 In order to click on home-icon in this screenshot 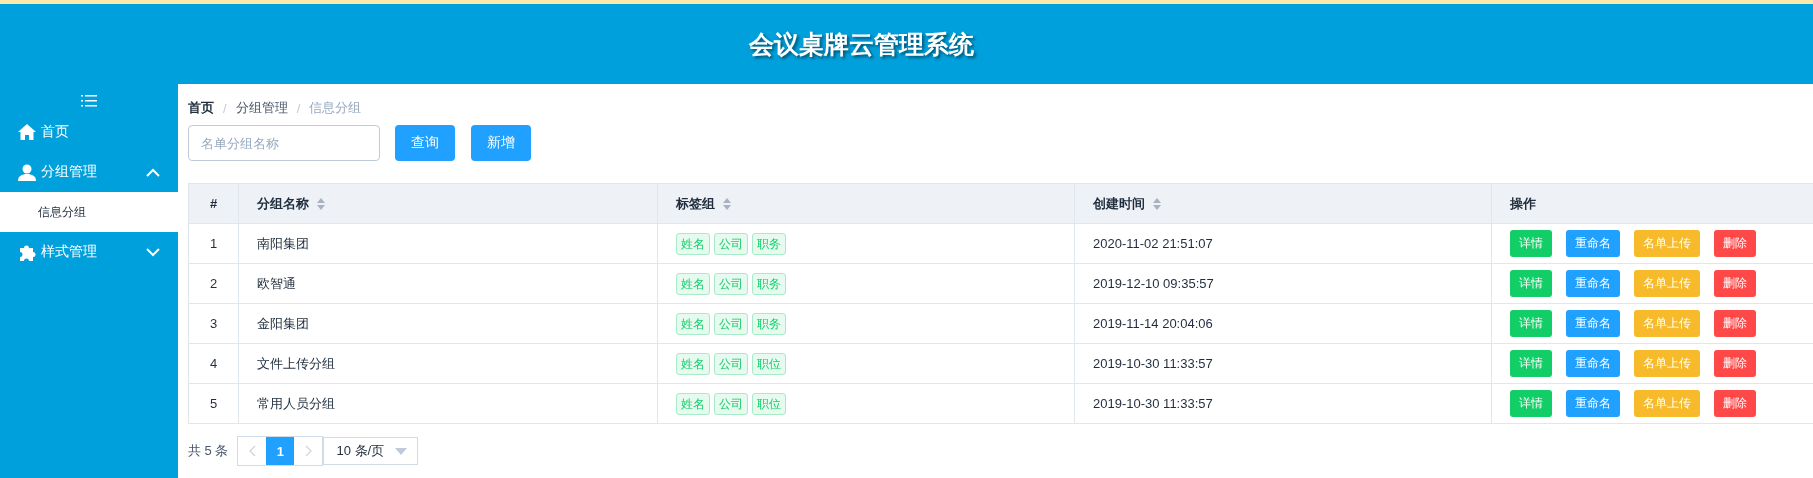, I will do `click(27, 132)`.